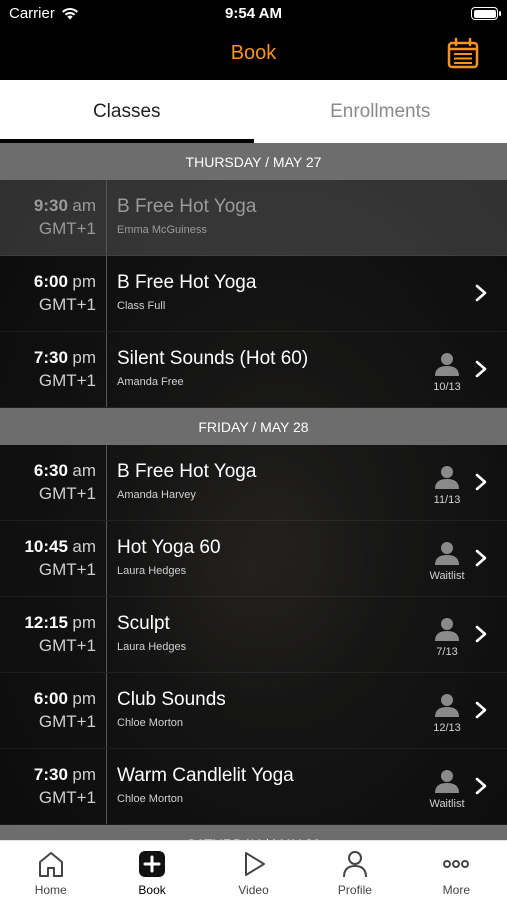 The width and height of the screenshot is (507, 900). What do you see at coordinates (53, 558) in the screenshot?
I see `class-time: 10:45 am GMT+1` at bounding box center [53, 558].